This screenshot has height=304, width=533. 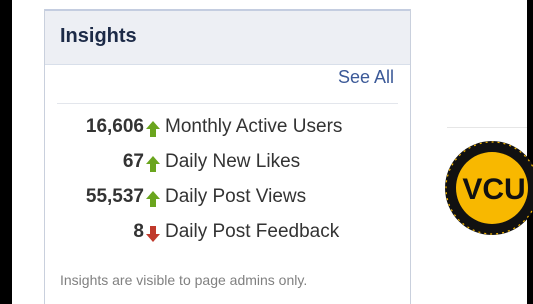 What do you see at coordinates (133, 161) in the screenshot?
I see `stat-value: 67` at bounding box center [133, 161].